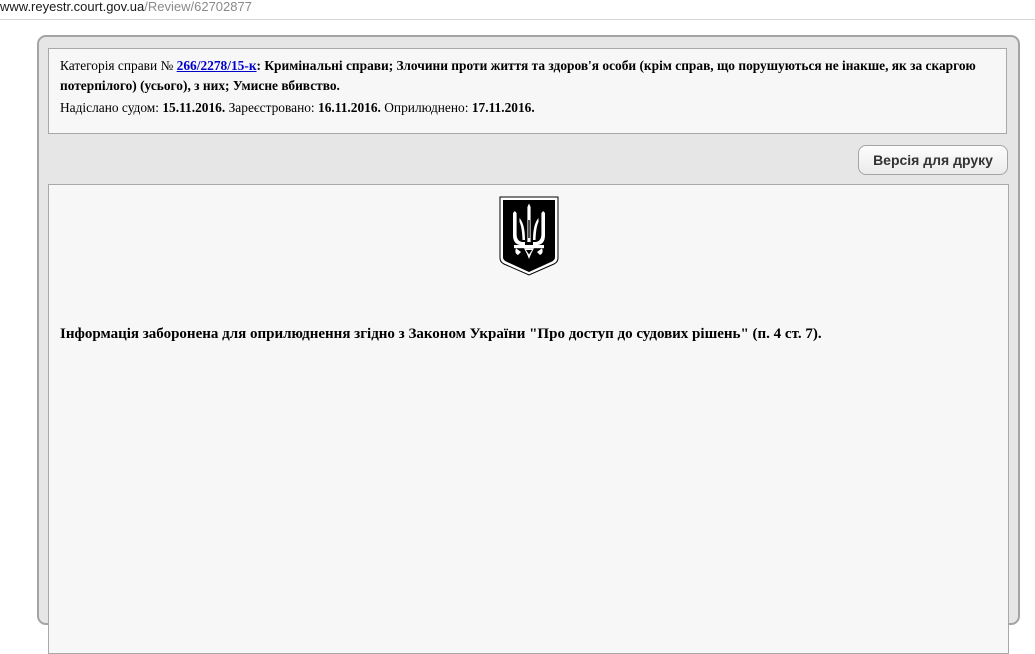 The width and height of the screenshot is (1035, 654). I want to click on address-bar: www.reyestr.court.gov.ua/Review/62702877, so click(517, 9).